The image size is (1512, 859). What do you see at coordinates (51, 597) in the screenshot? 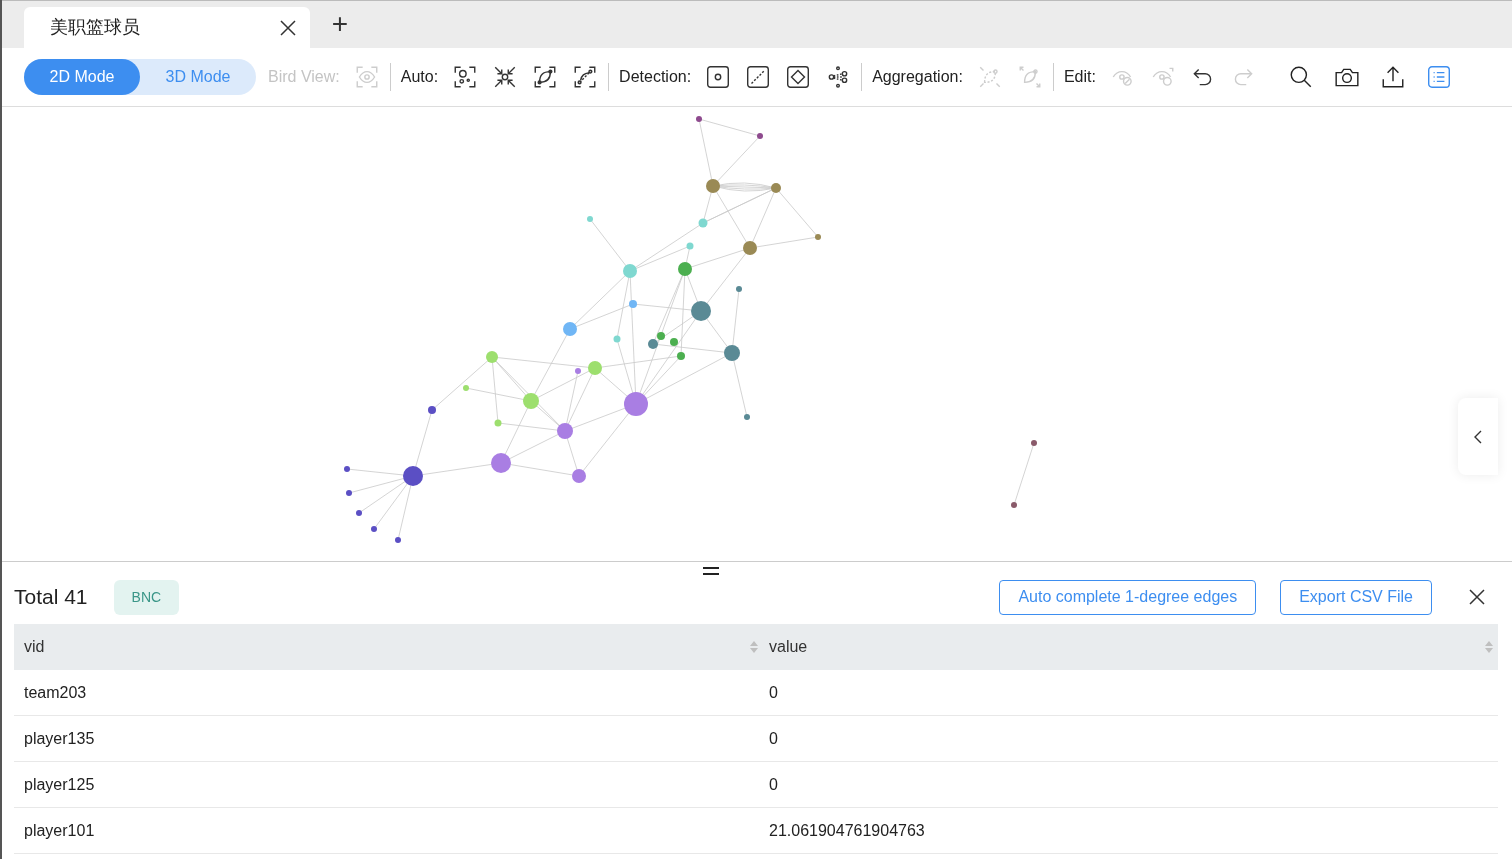
I see `total-count: Total 41` at bounding box center [51, 597].